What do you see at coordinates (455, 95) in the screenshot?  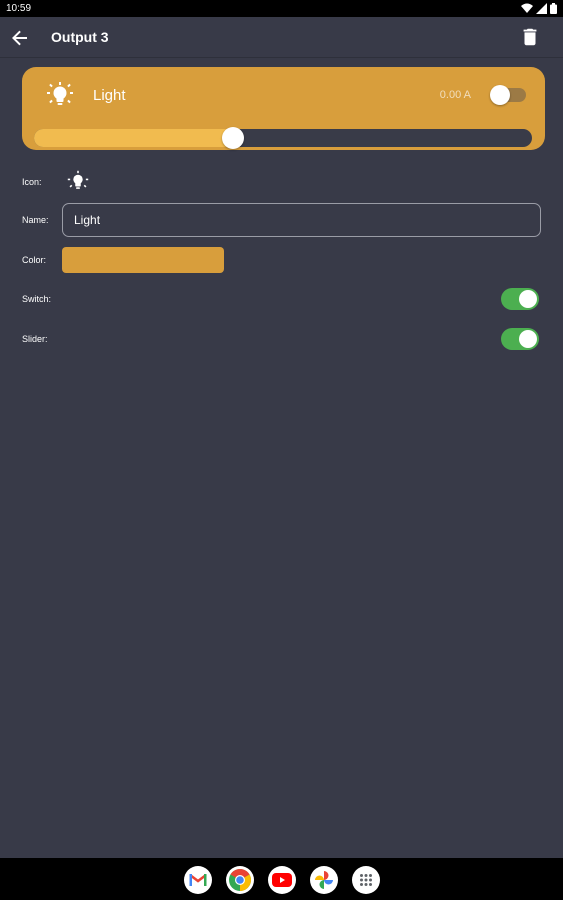 I see `output-current: 0.00 A` at bounding box center [455, 95].